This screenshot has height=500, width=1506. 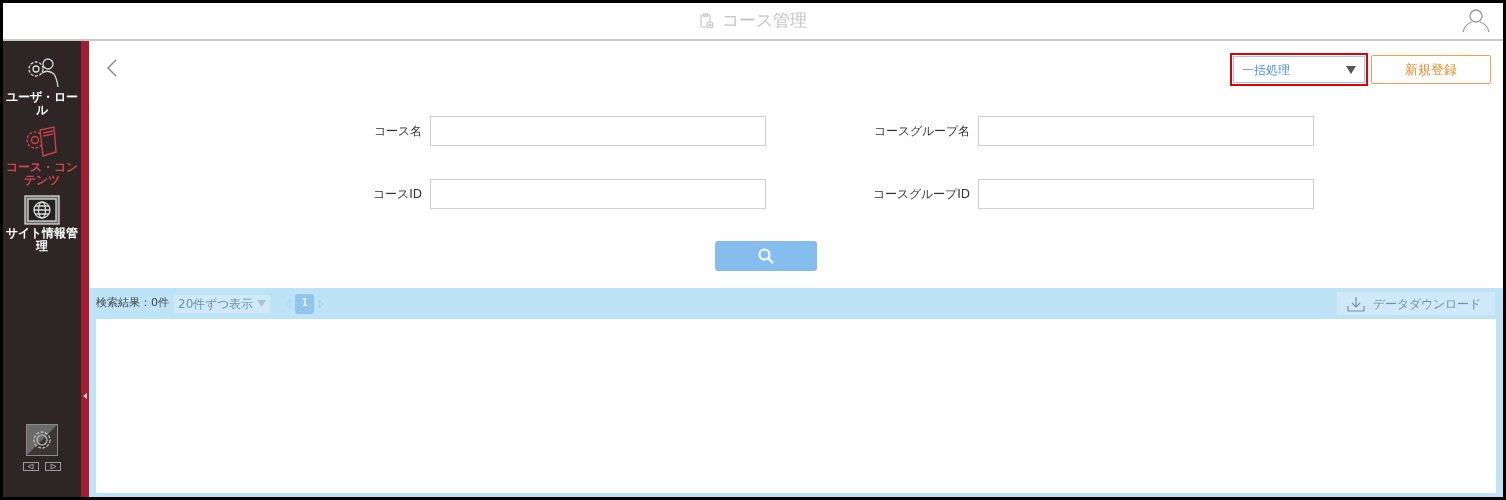 I want to click on user-icon, so click(x=1476, y=20).